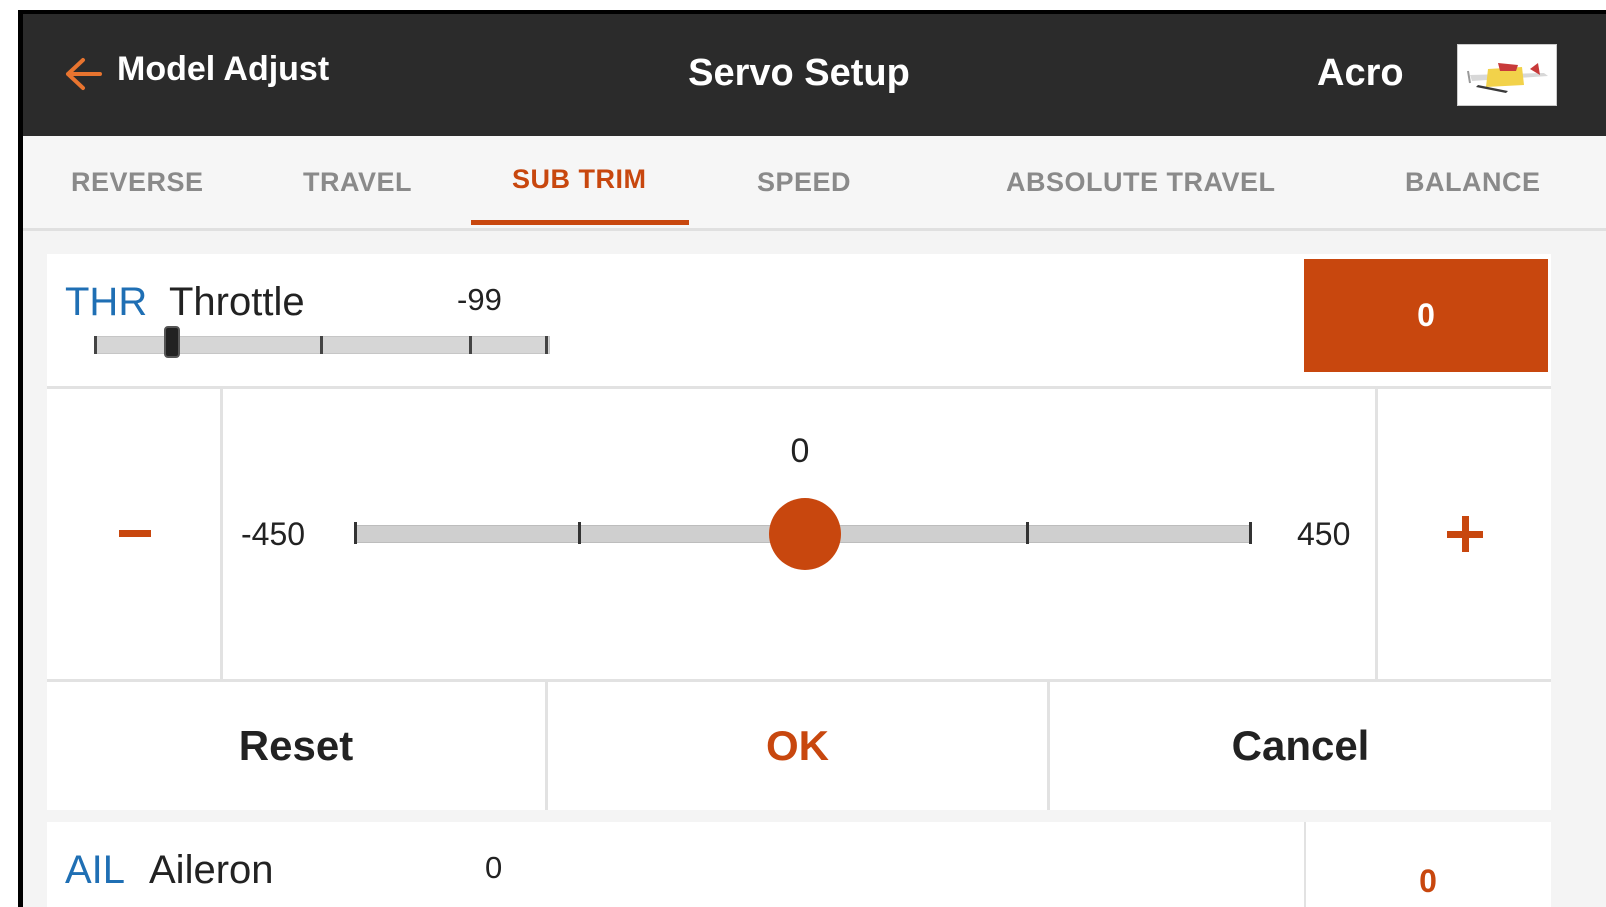  Describe the element at coordinates (106, 302) in the screenshot. I see `channel-abbr: THR` at that location.